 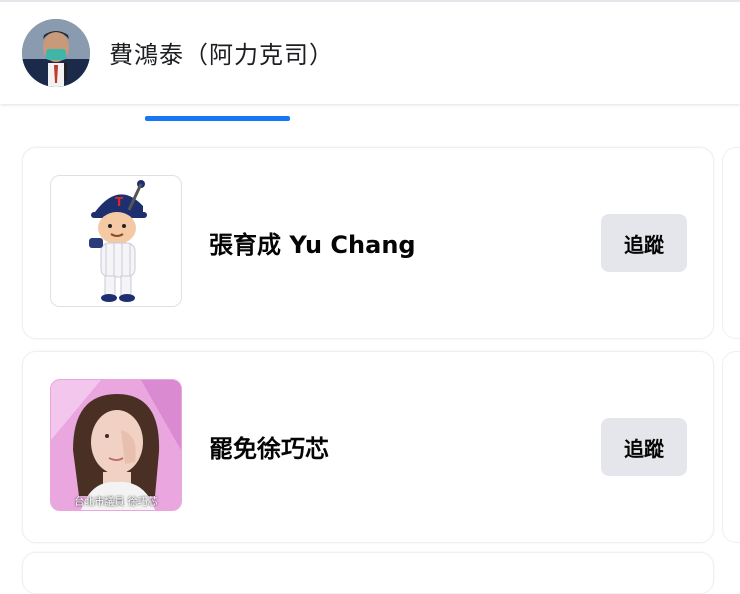 I want to click on profile-avatar, so click(x=56, y=53).